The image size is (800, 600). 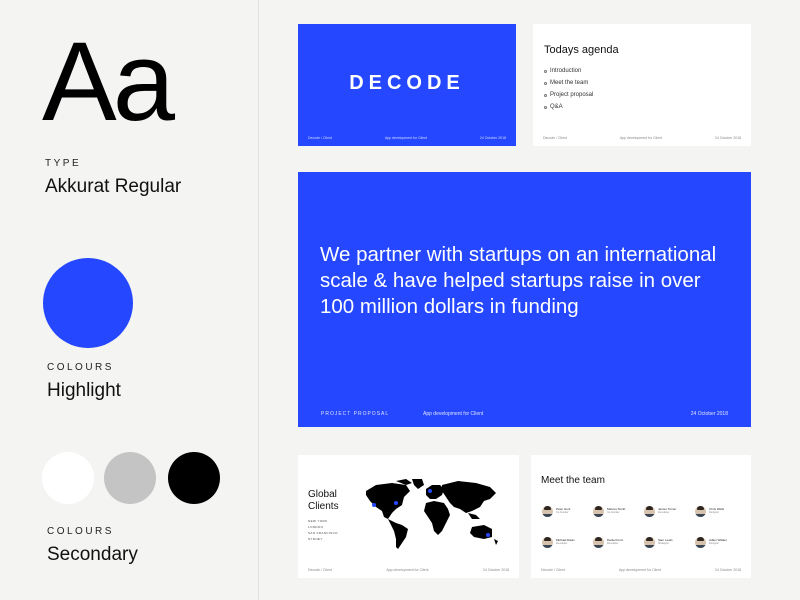 What do you see at coordinates (322, 494) in the screenshot?
I see `global-title-line: Global` at bounding box center [322, 494].